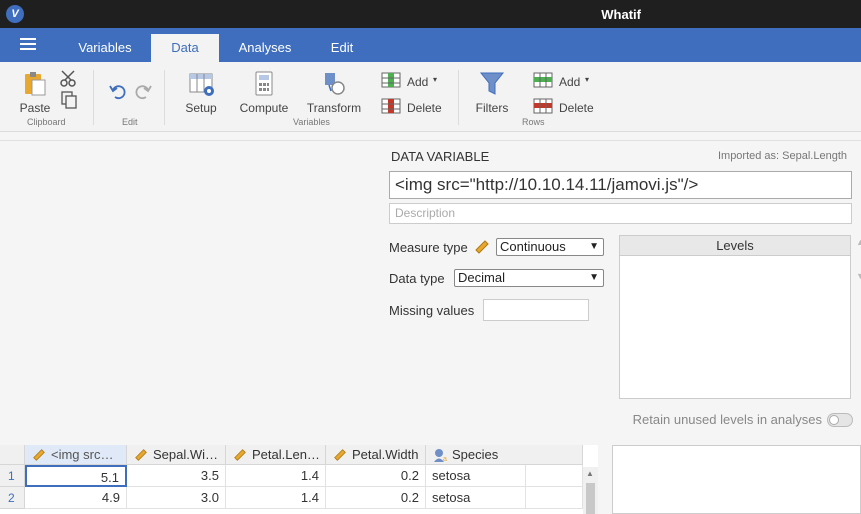 This screenshot has width=861, height=514. Describe the element at coordinates (440, 156) in the screenshot. I see `data-variable-heading: DATA VARIABLE` at that location.